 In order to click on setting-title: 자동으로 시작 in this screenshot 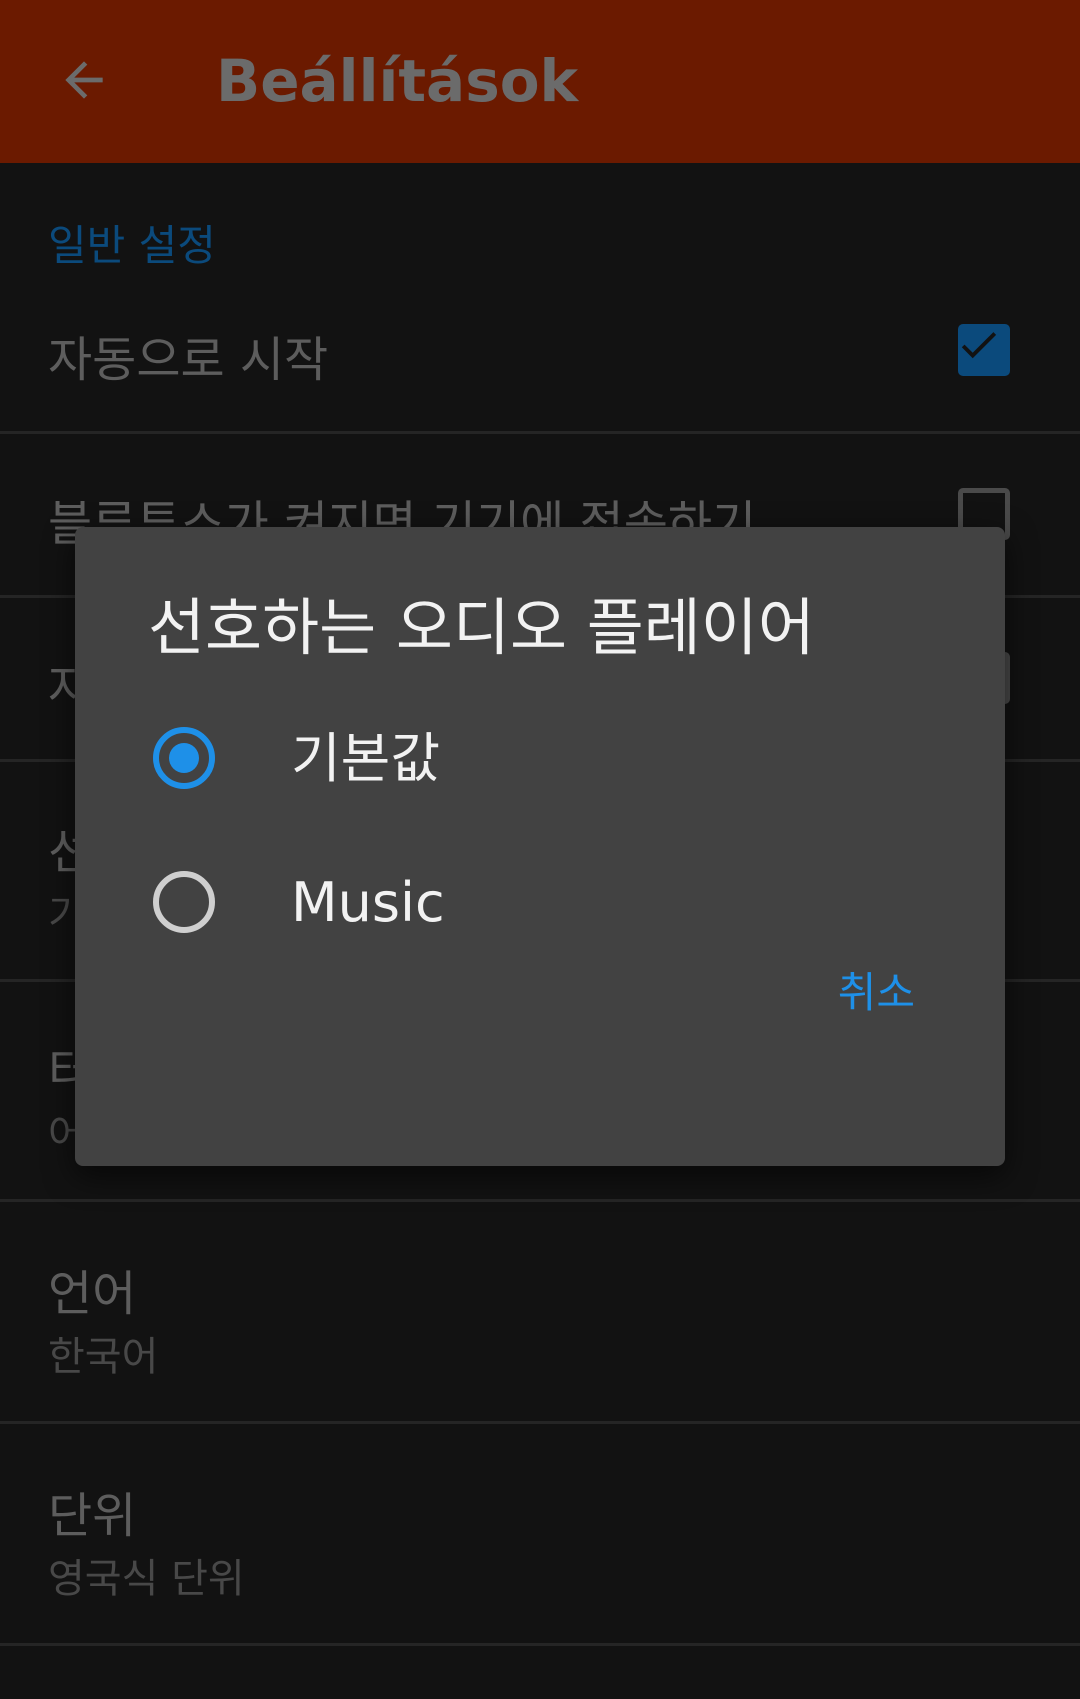, I will do `click(188, 360)`.